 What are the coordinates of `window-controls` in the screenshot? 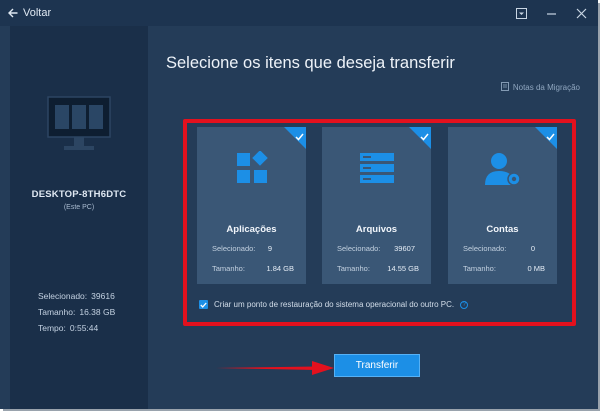 It's located at (551, 13).